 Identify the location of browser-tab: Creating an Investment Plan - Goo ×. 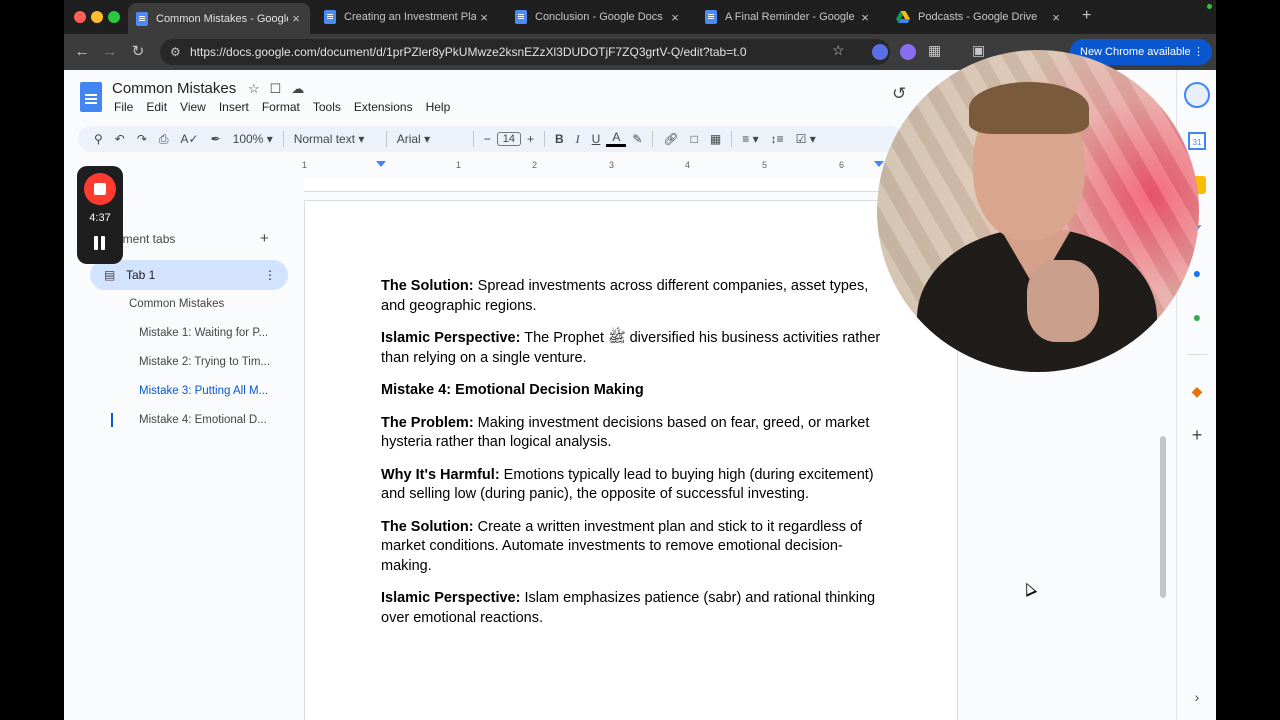
(407, 17).